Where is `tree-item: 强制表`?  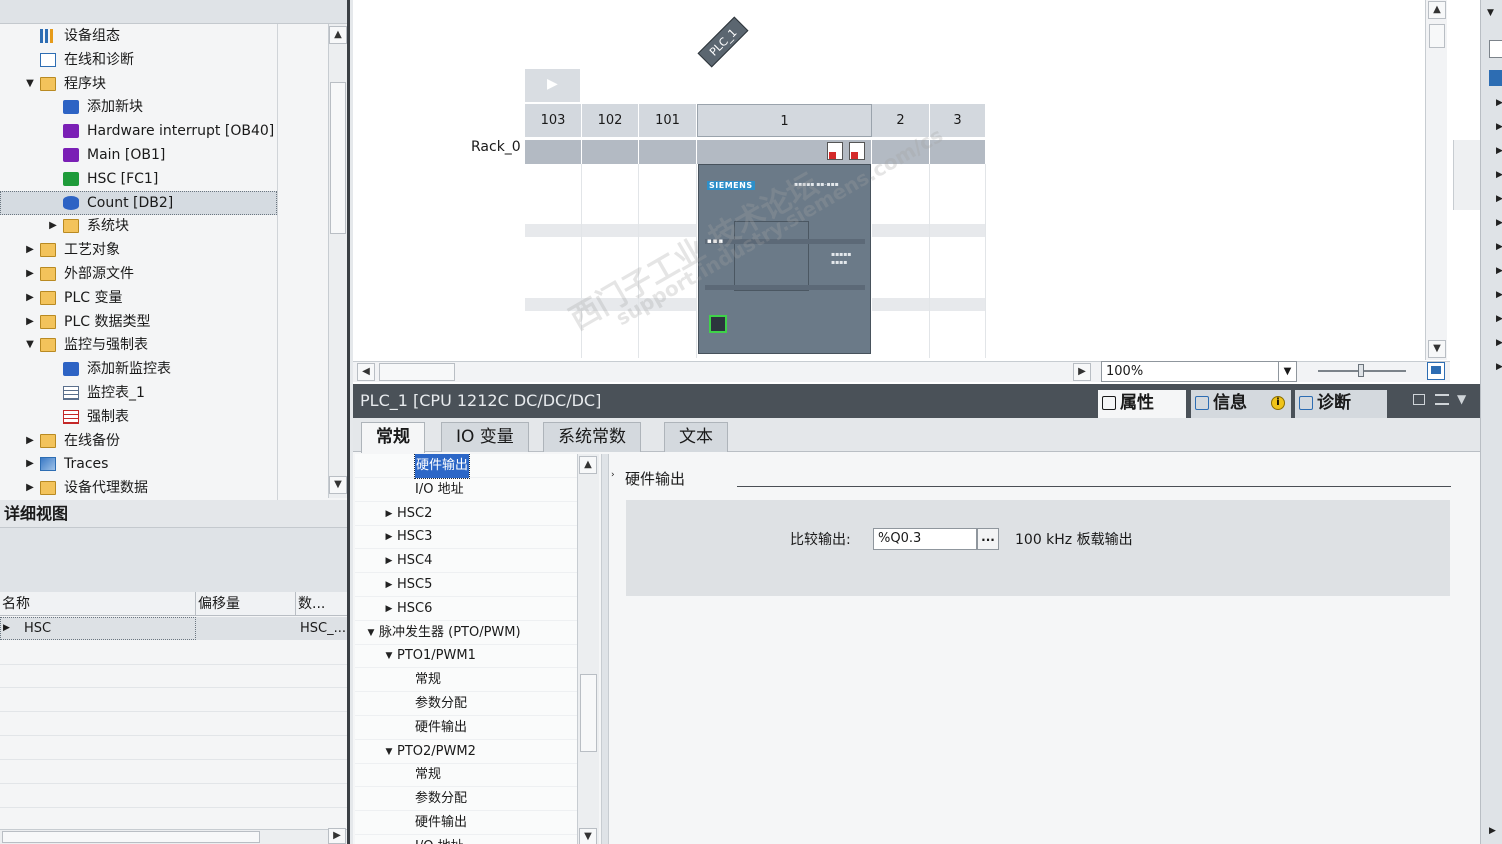 tree-item: 强制表 is located at coordinates (138, 417).